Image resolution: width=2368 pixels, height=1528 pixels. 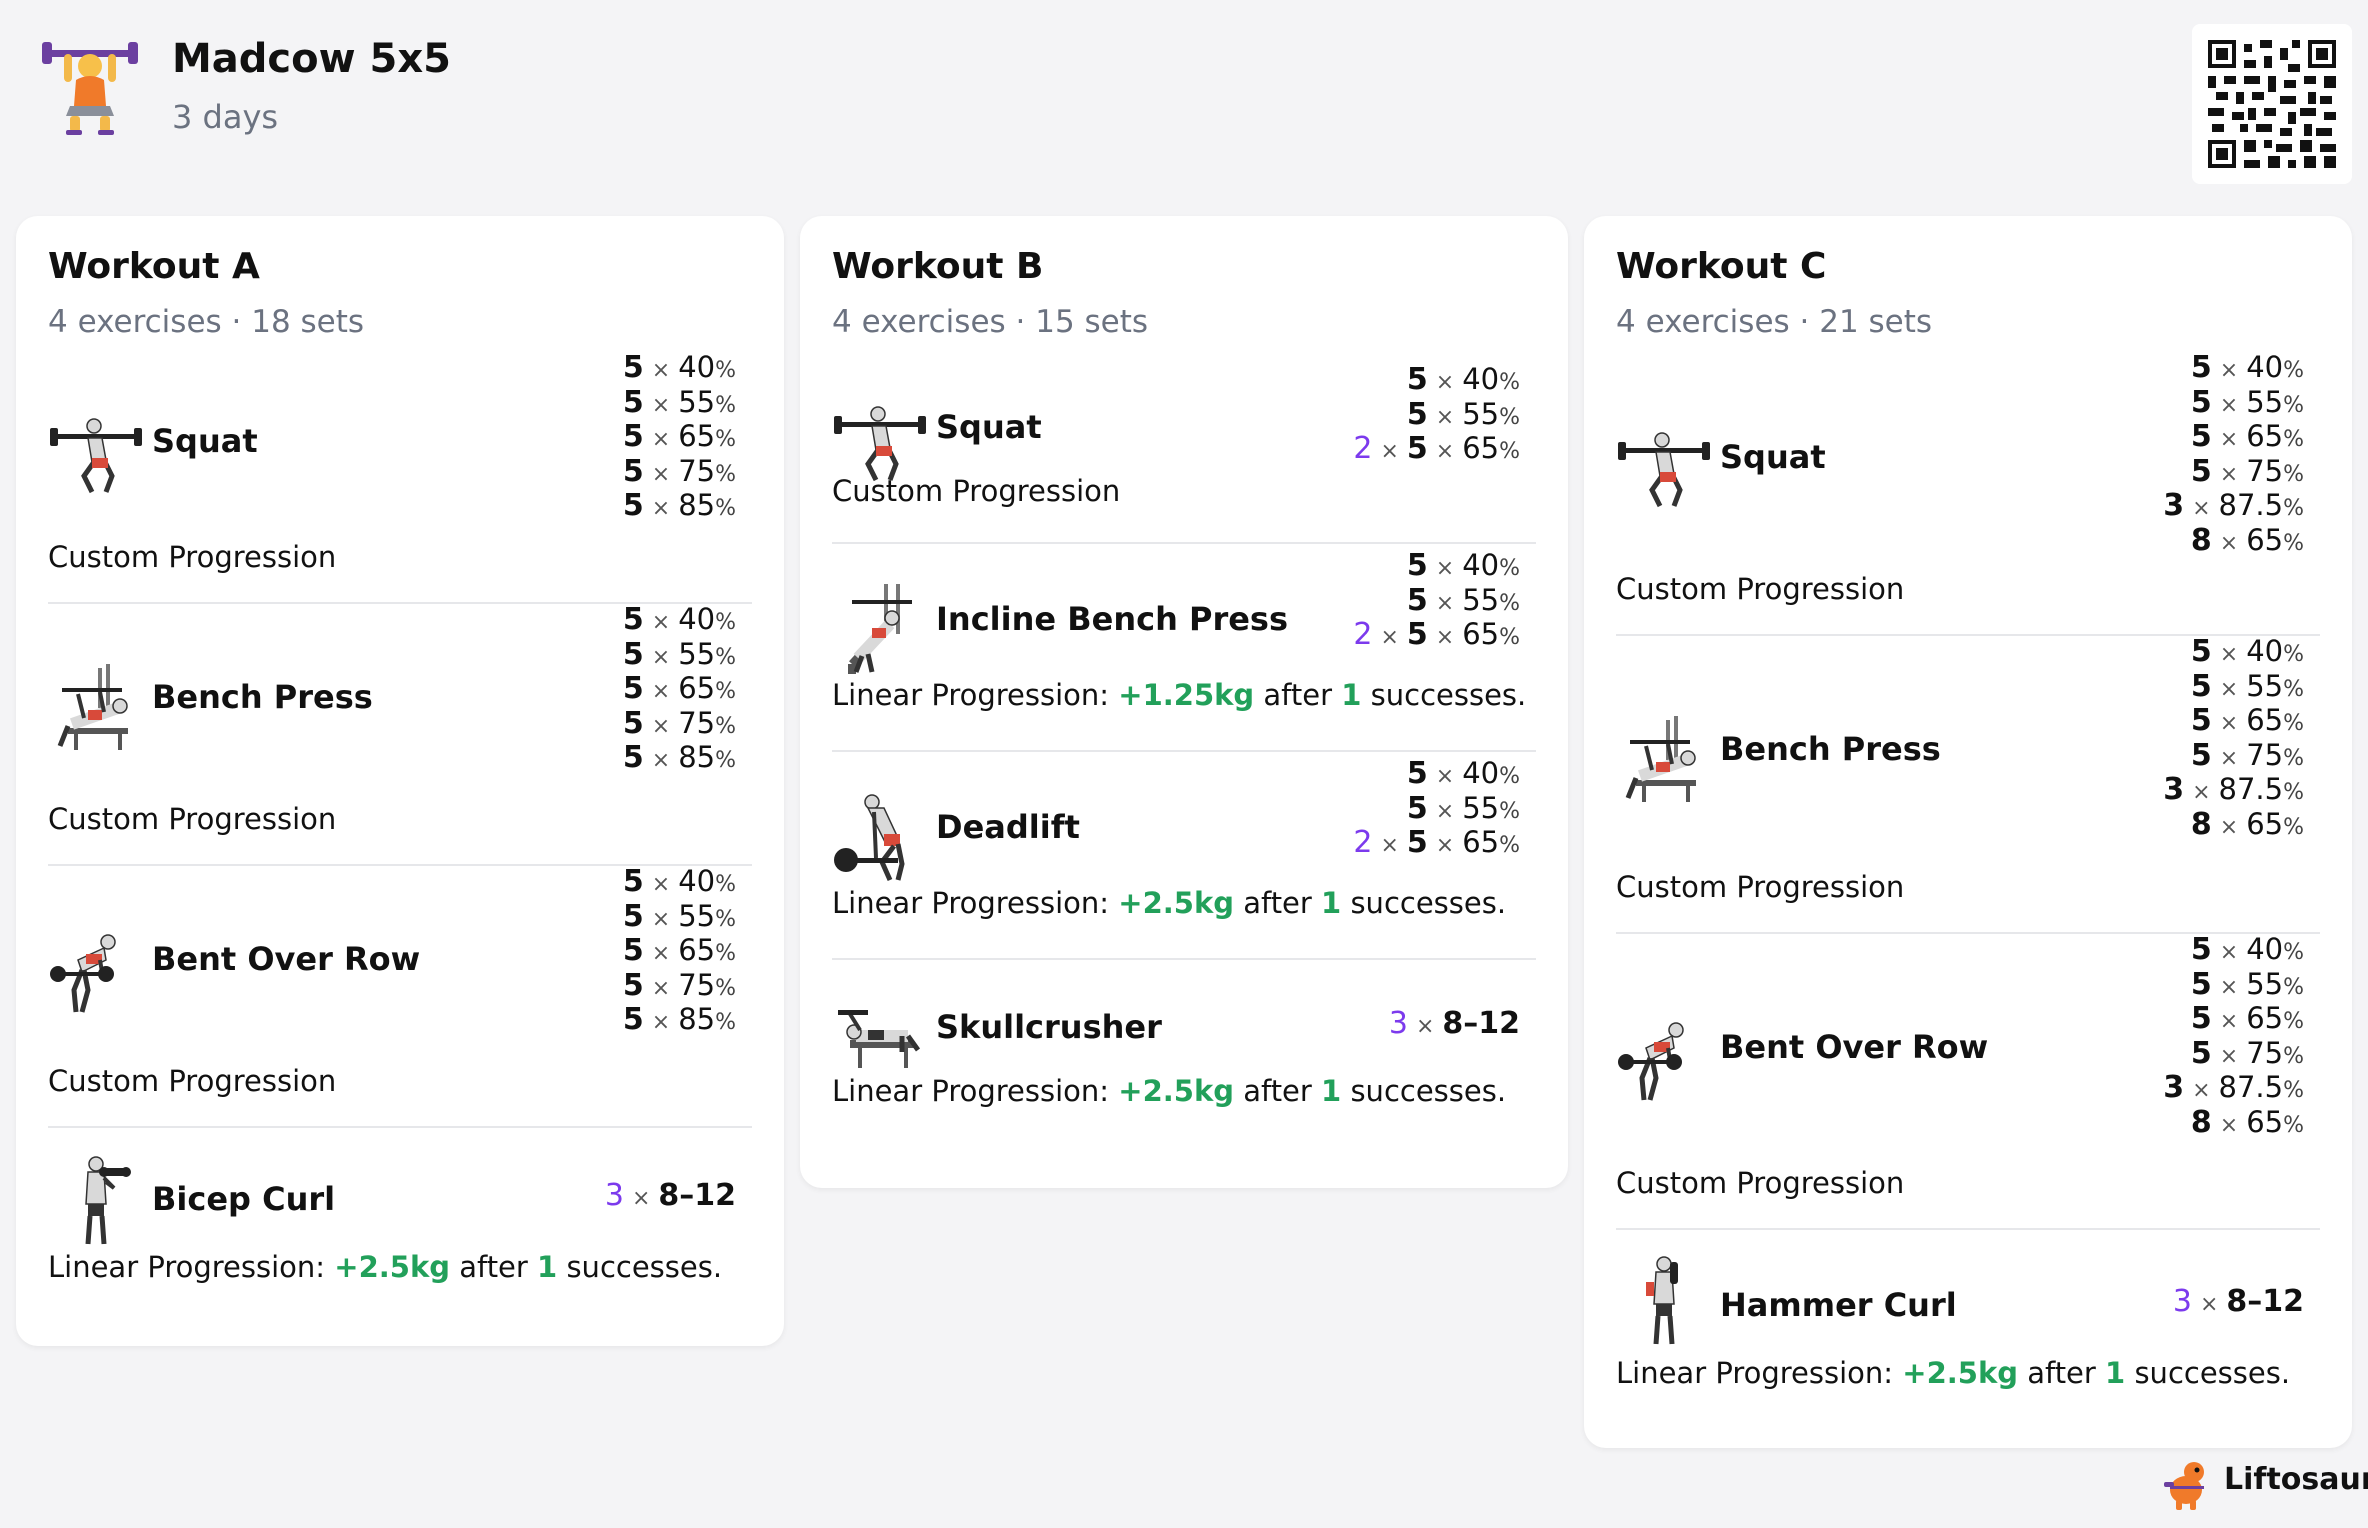 I want to click on set-scheme: 5 × 40% 5 × 55% 5 × 65% 5 × 75% 5 × 85%, so click(x=679, y=436).